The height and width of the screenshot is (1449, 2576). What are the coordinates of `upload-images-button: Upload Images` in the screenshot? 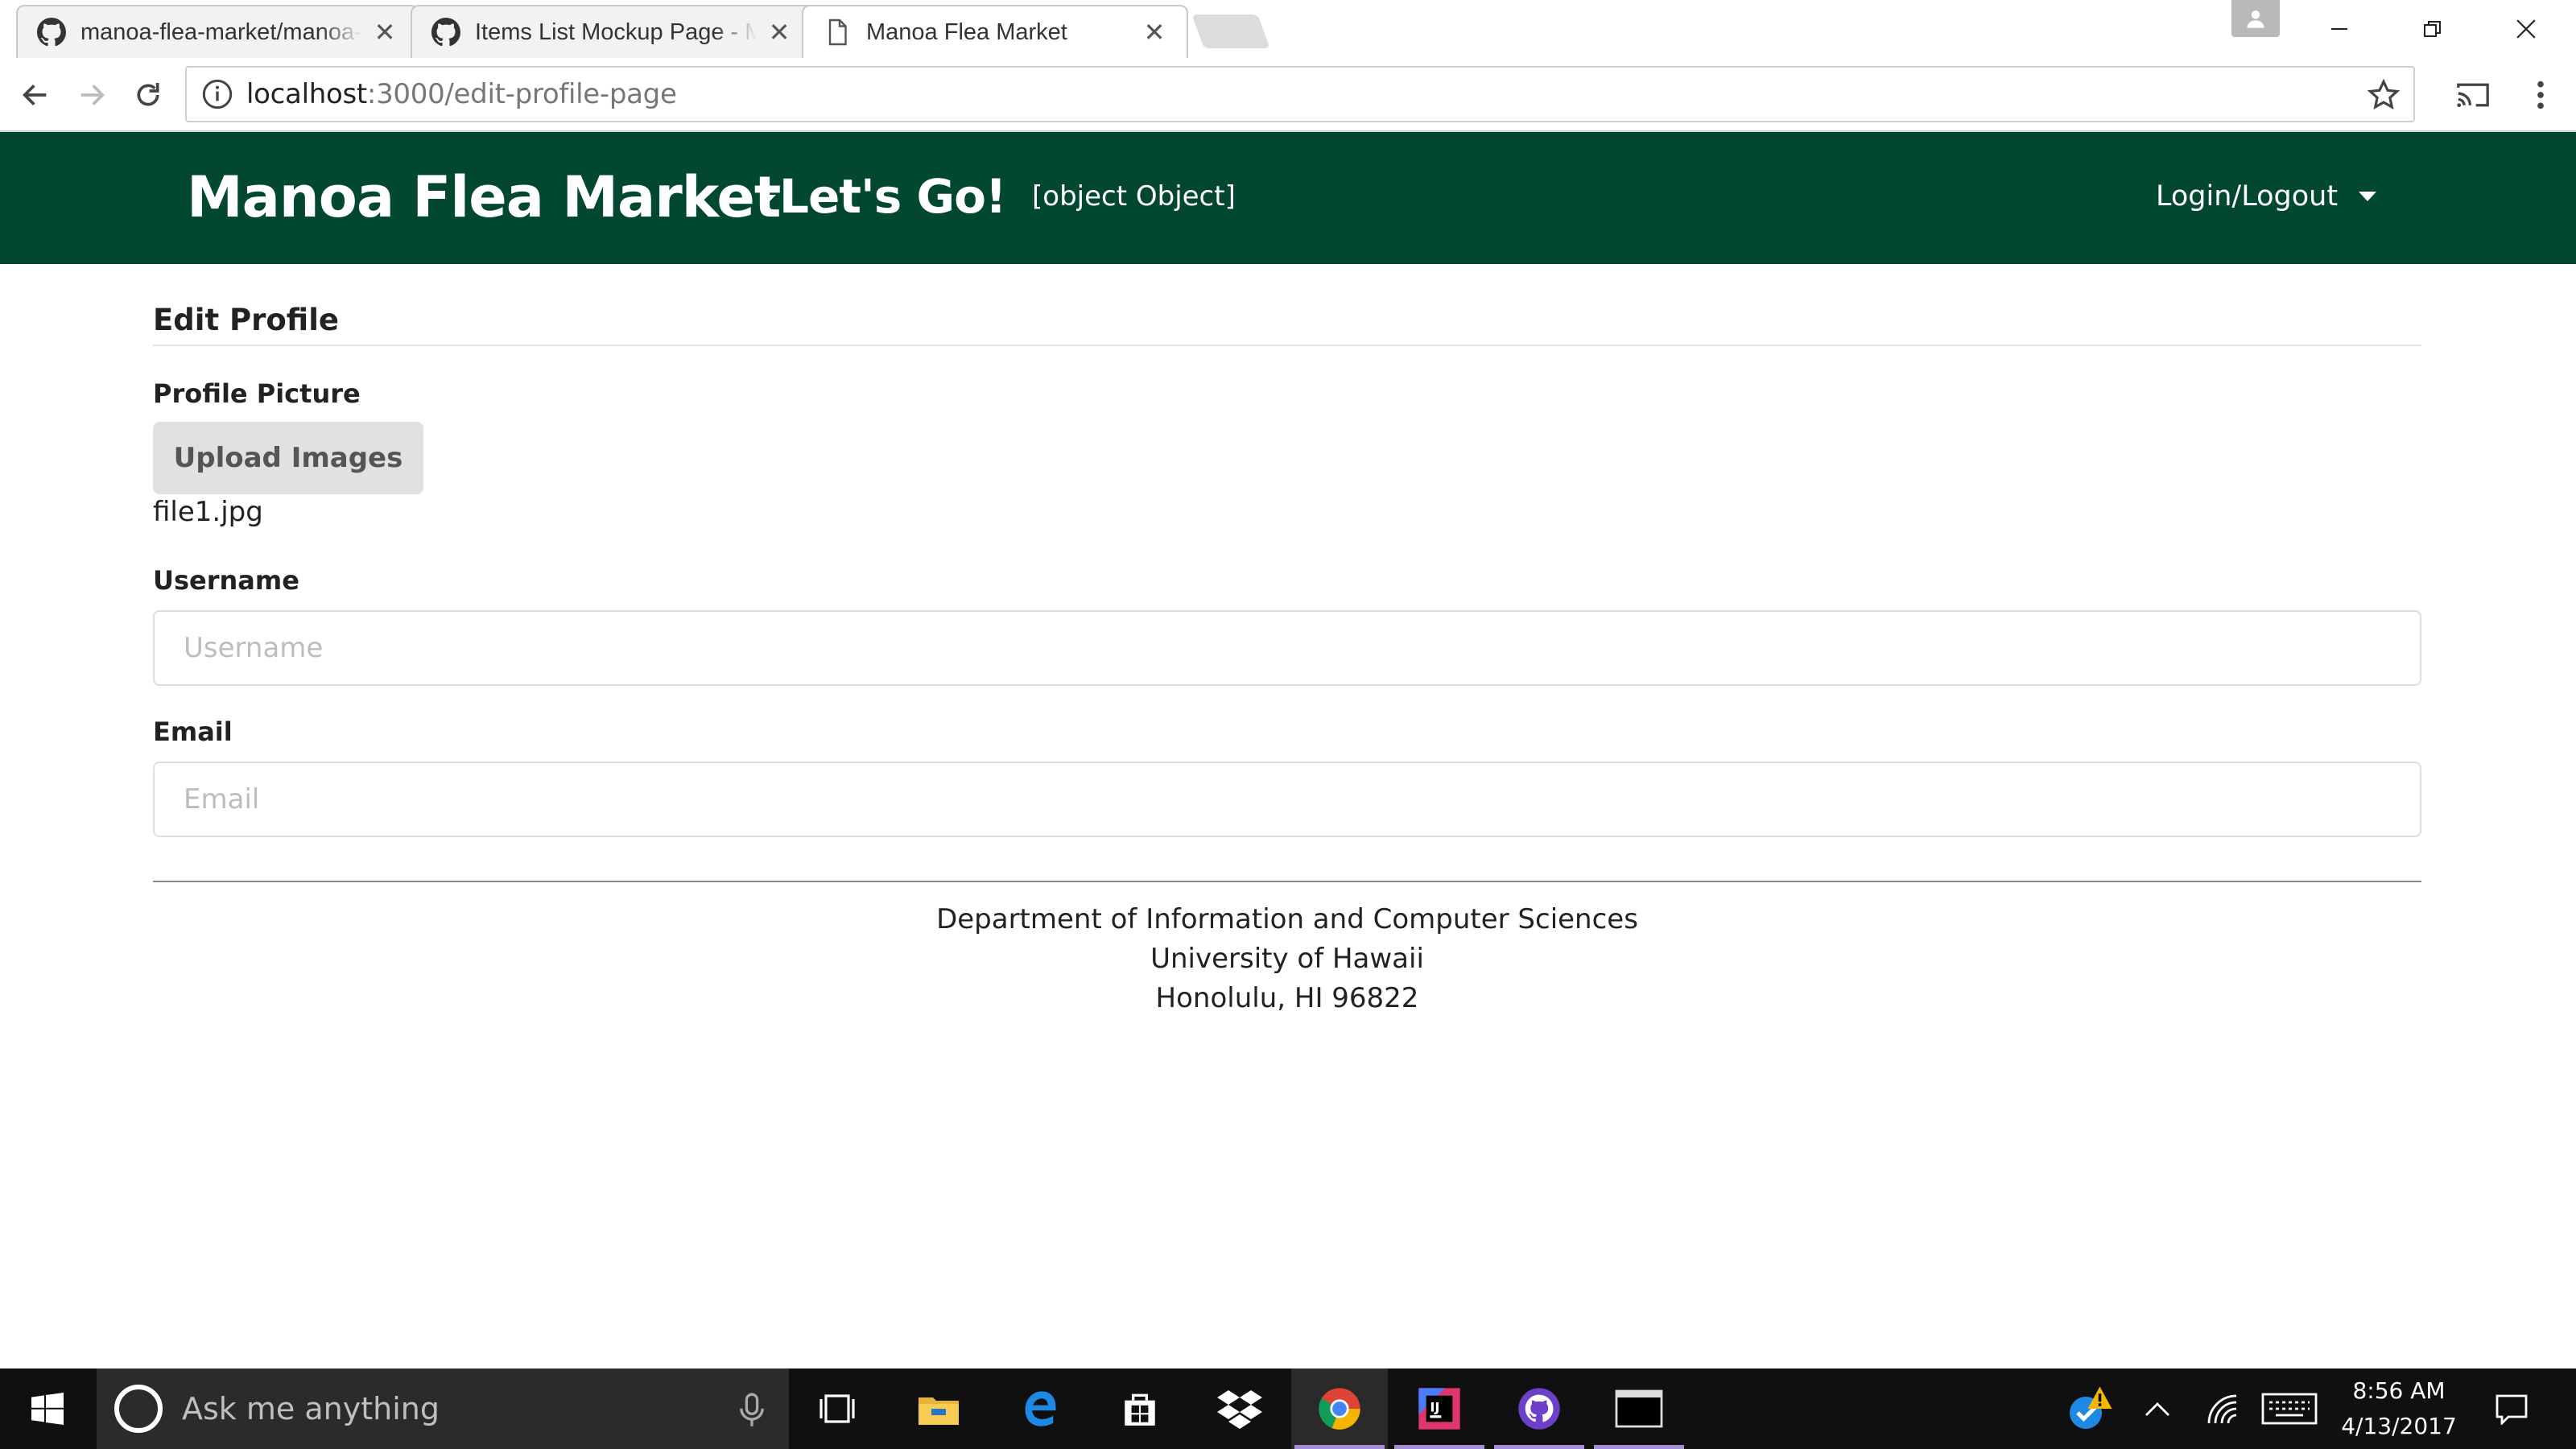 It's located at (288, 458).